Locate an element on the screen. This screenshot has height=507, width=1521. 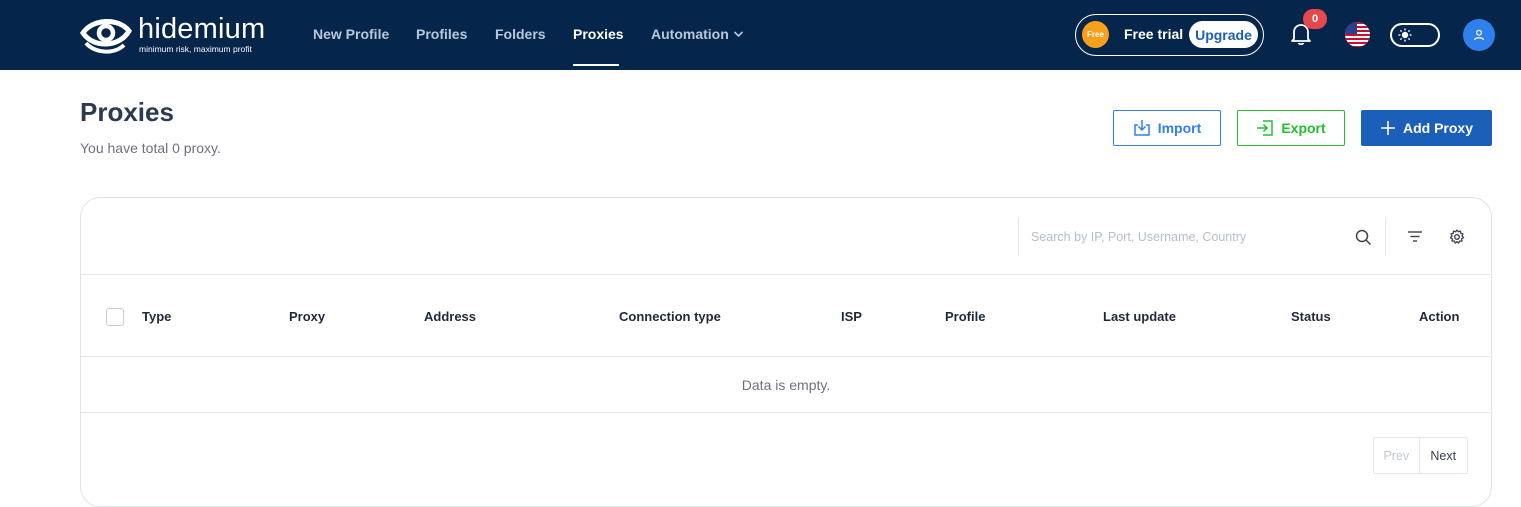
pagination: Prev Next is located at coordinates (1420, 455).